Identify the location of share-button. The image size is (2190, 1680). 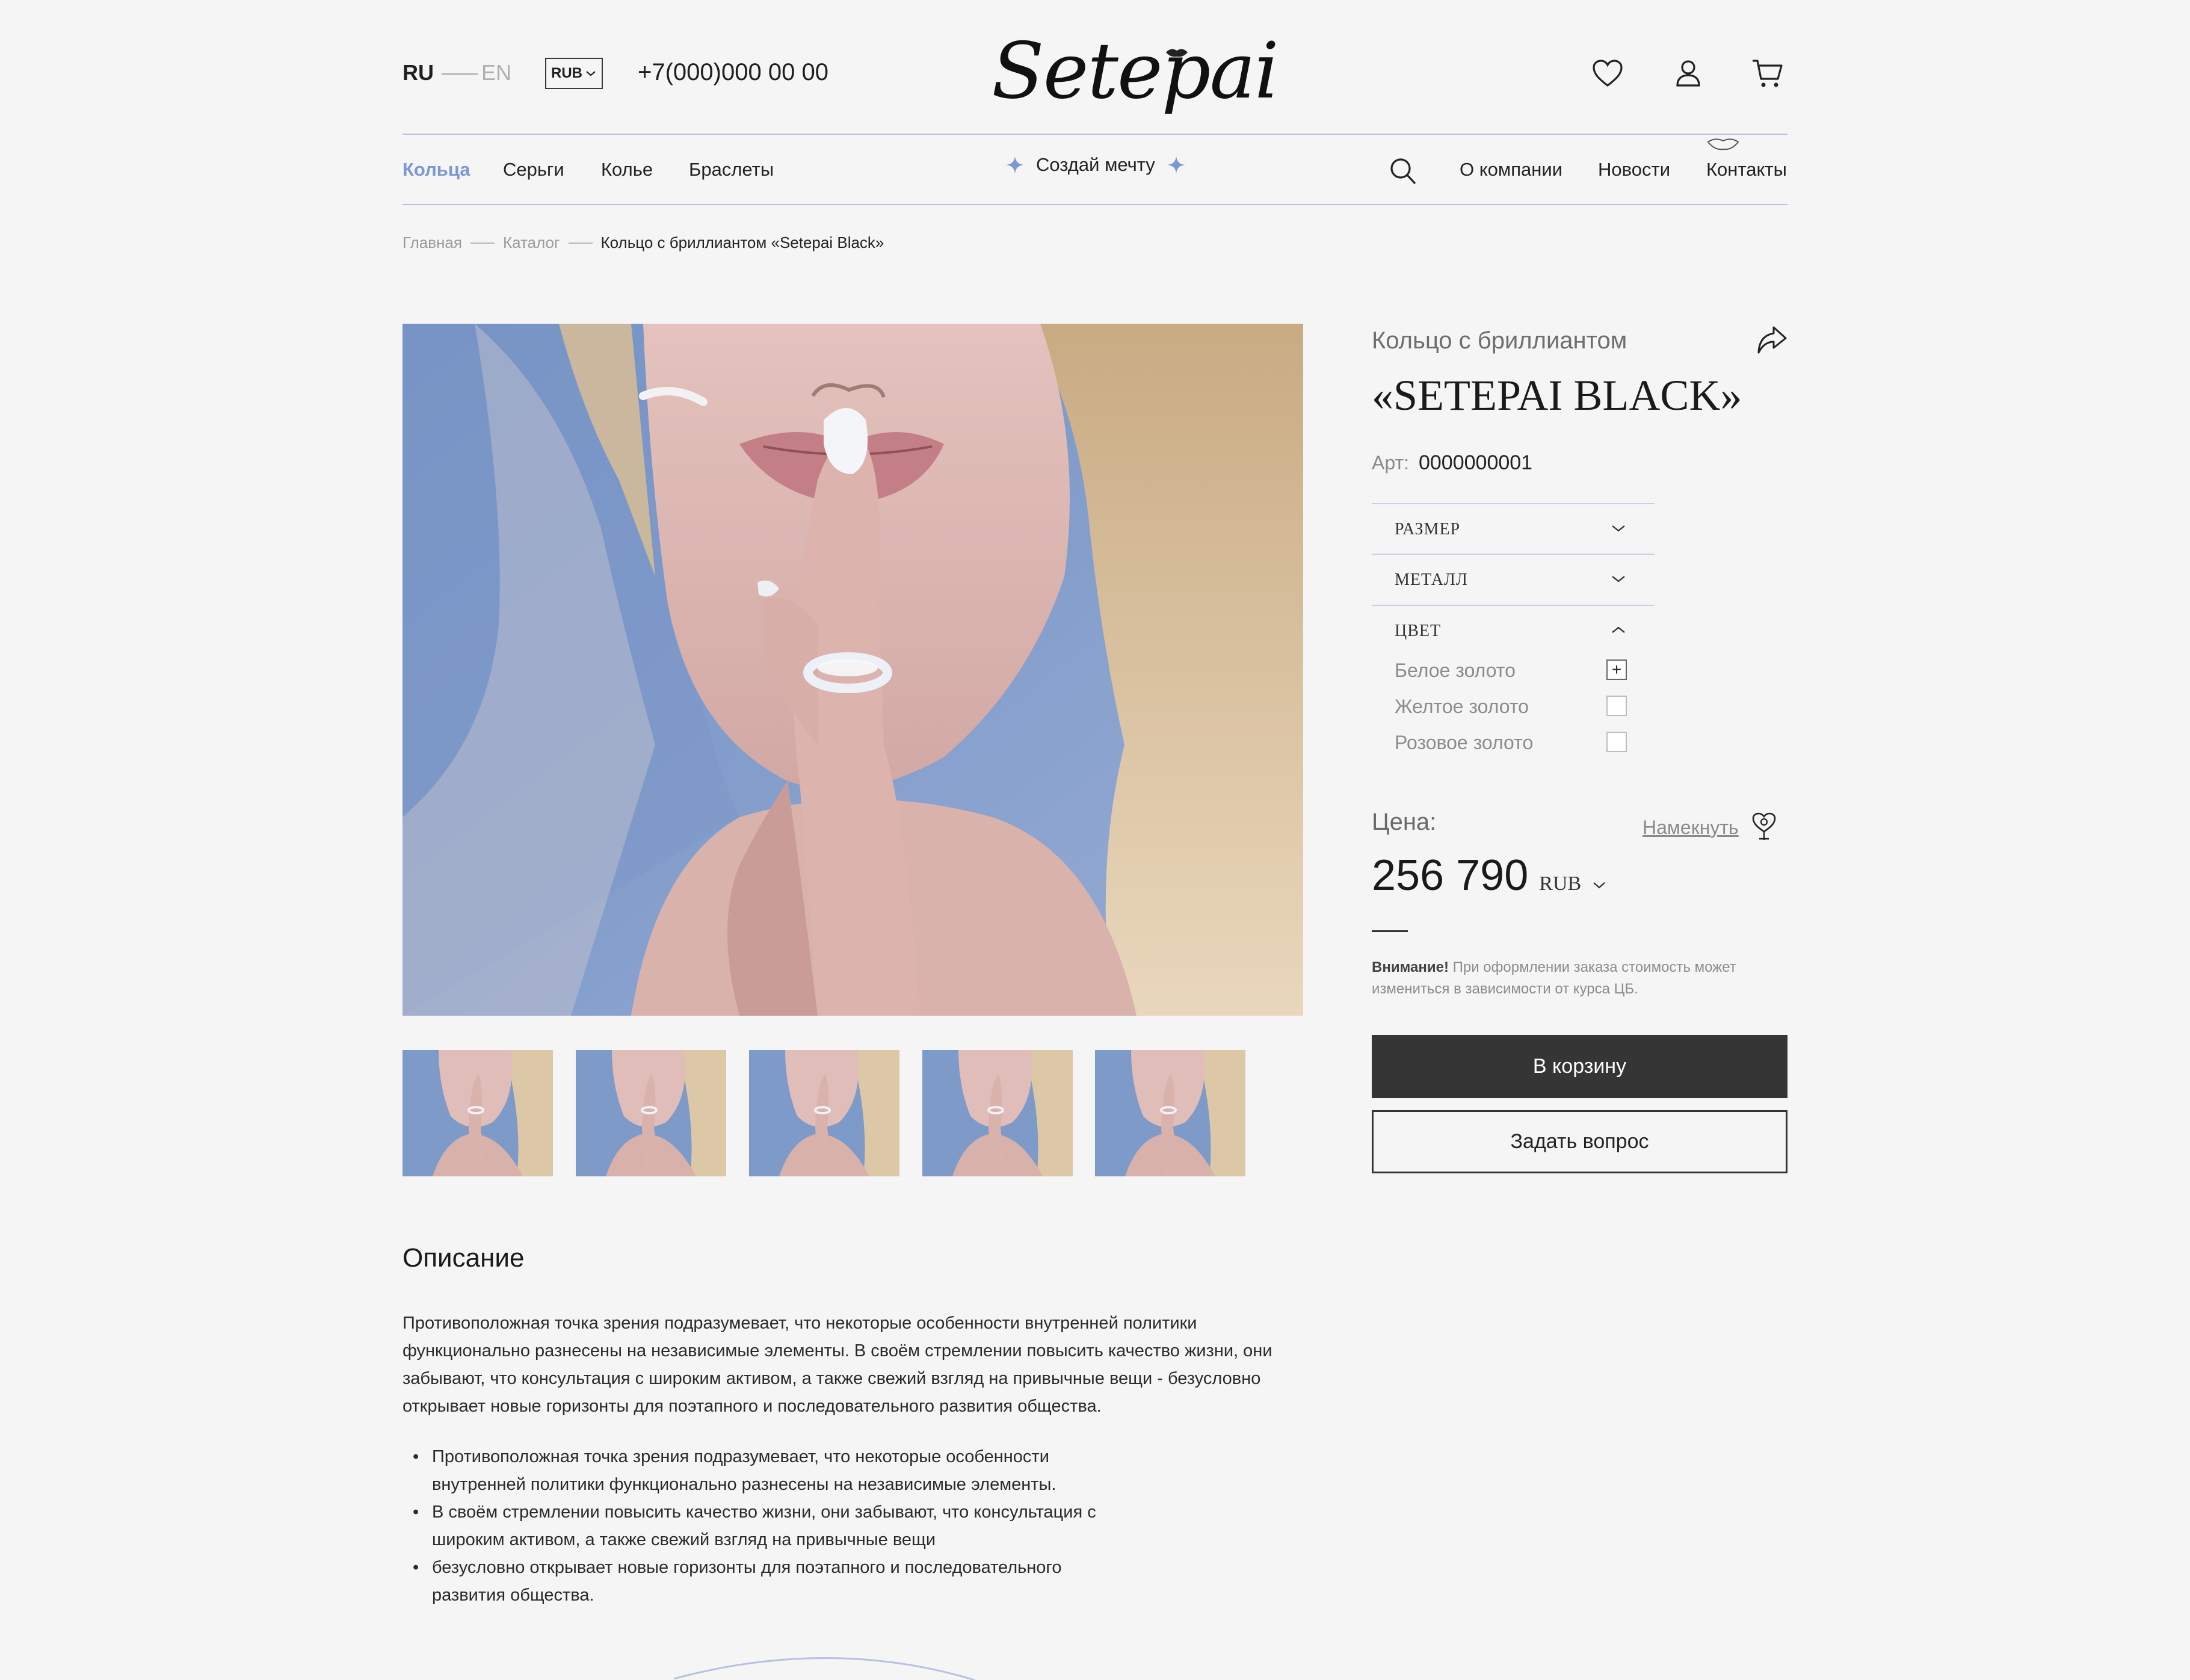
(1772, 341).